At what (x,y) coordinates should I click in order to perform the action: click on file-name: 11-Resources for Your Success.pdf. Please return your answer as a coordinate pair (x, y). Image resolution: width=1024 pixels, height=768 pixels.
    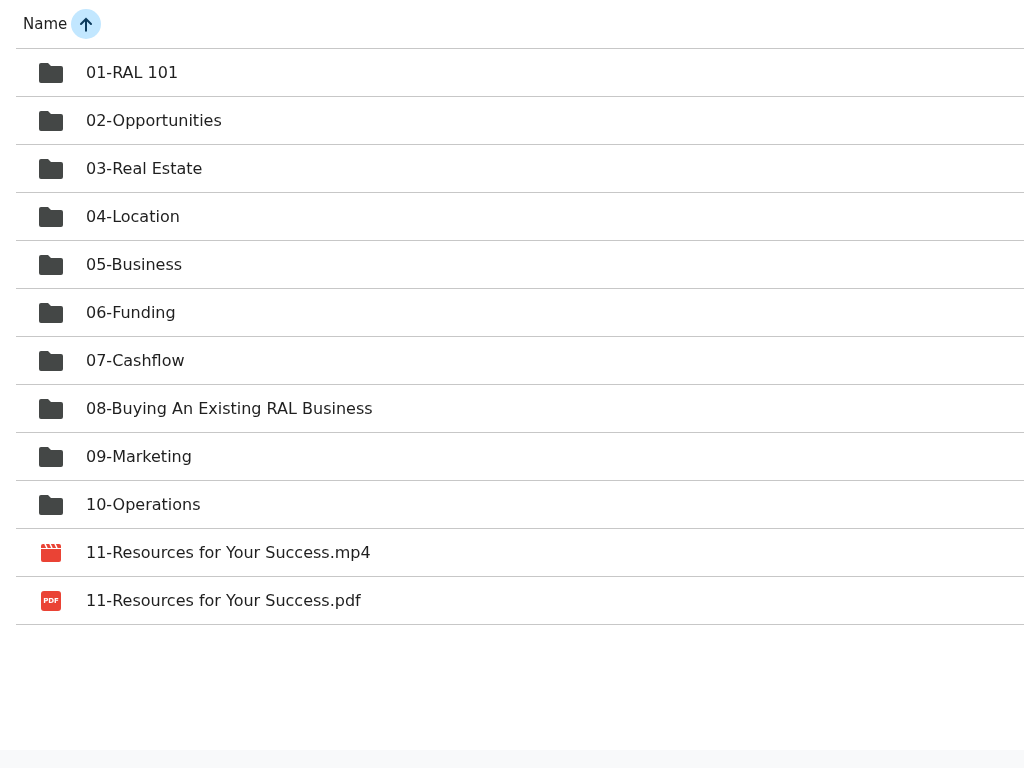
    Looking at the image, I should click on (223, 600).